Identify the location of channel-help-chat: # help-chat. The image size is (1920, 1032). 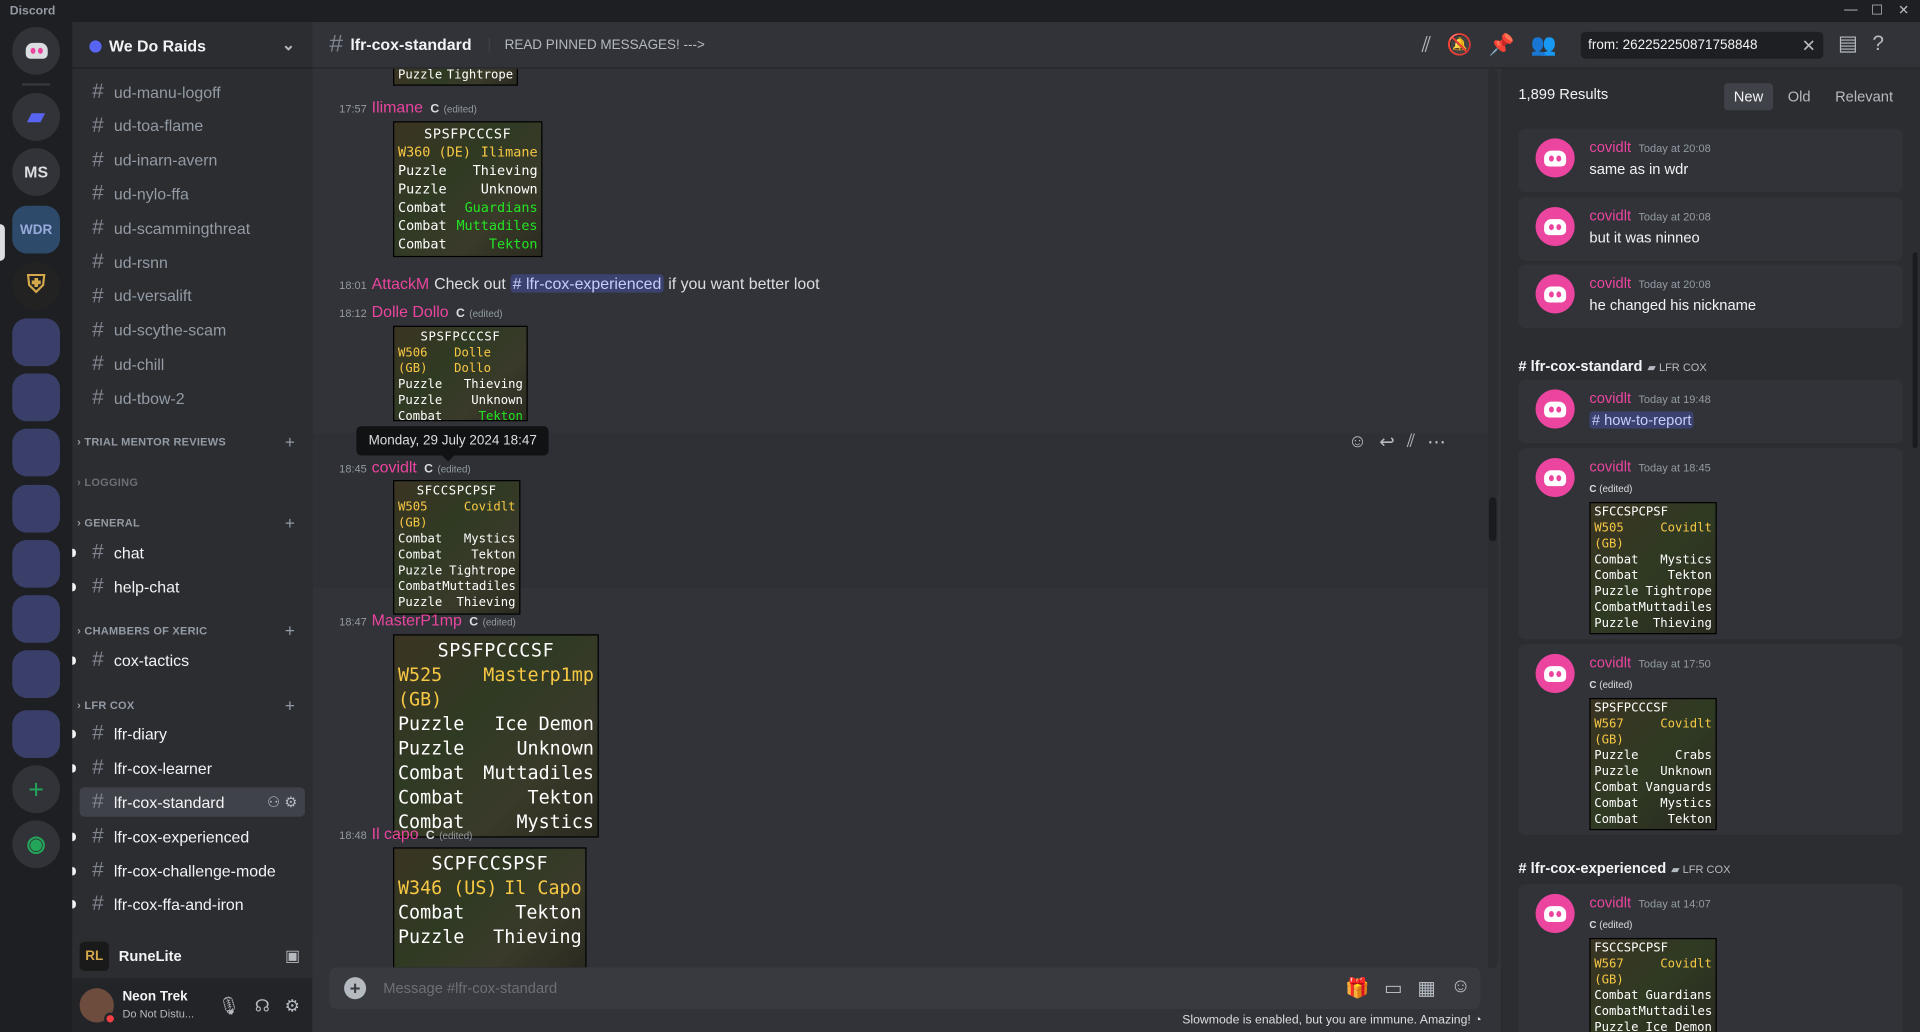
(188, 586).